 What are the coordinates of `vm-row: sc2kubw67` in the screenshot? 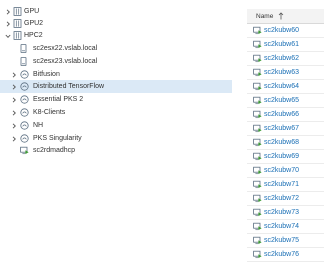 It's located at (285, 129).